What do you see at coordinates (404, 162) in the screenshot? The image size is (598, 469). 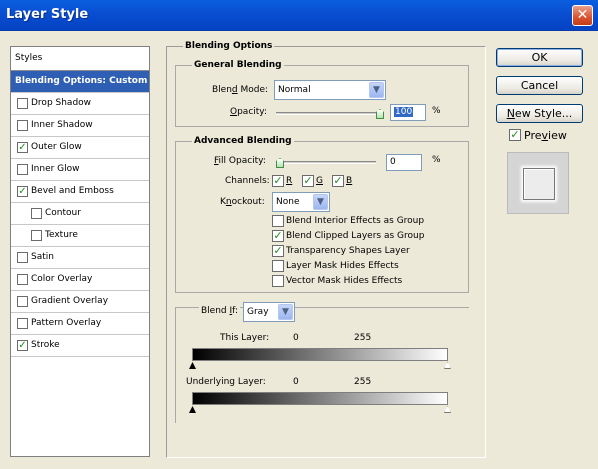 I see `fill-opacity-input: 0` at bounding box center [404, 162].